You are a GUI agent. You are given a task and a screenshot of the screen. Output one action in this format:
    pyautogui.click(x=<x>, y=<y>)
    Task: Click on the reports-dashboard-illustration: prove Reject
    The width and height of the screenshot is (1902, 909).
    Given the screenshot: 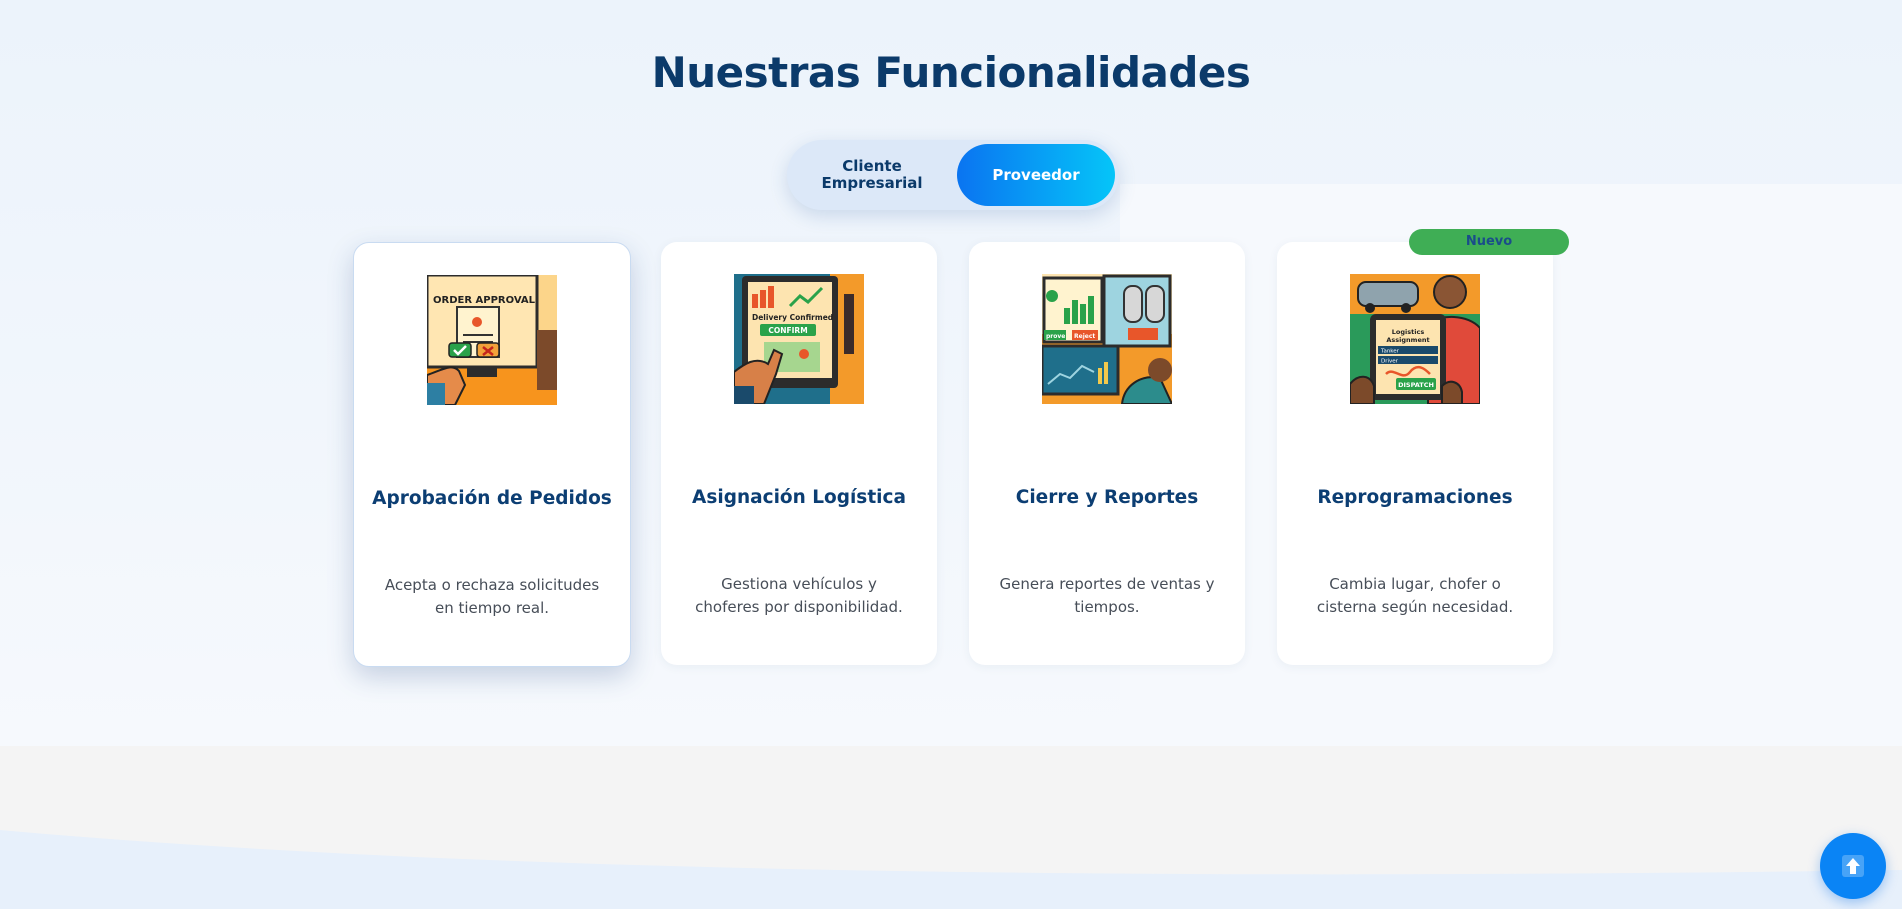 What is the action you would take?
    pyautogui.click(x=1107, y=339)
    